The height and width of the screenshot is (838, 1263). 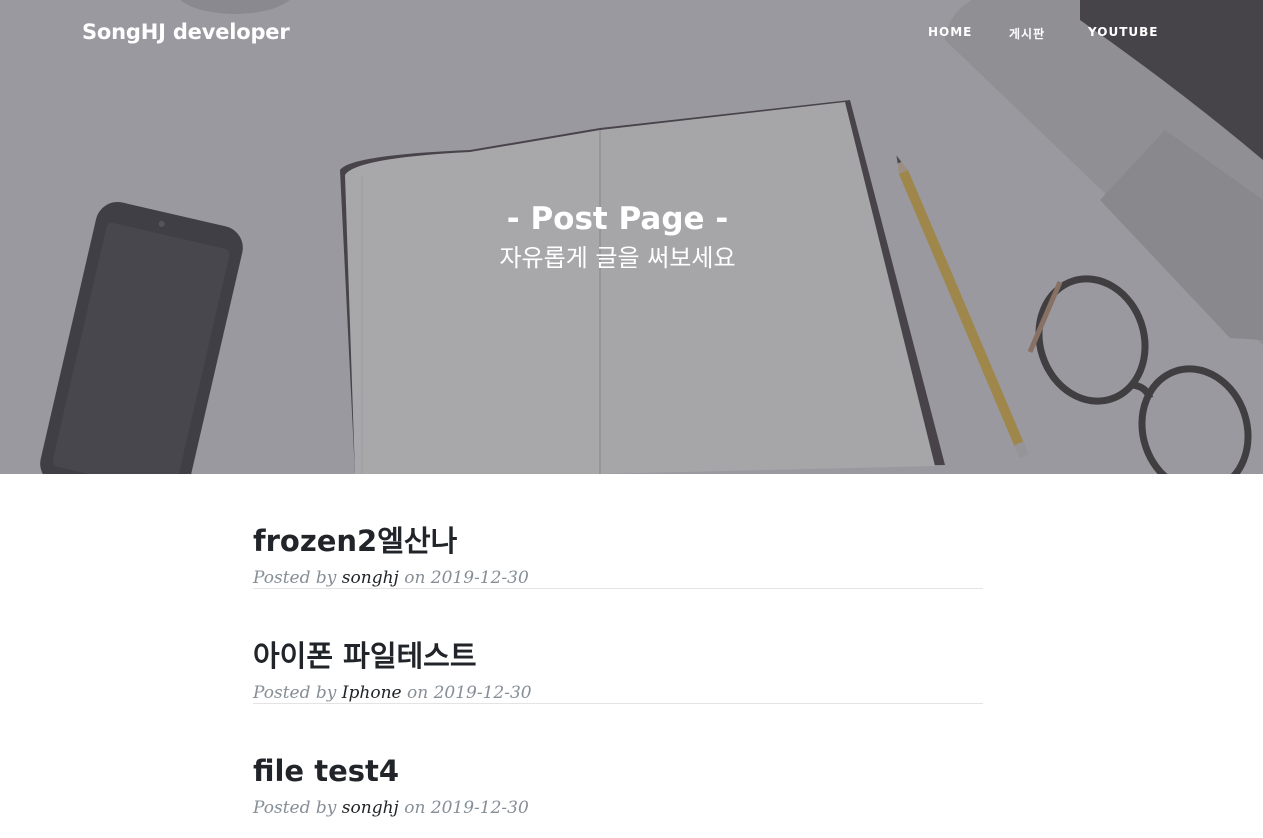 I want to click on nav-item-board: 게시판, so click(x=1027, y=33).